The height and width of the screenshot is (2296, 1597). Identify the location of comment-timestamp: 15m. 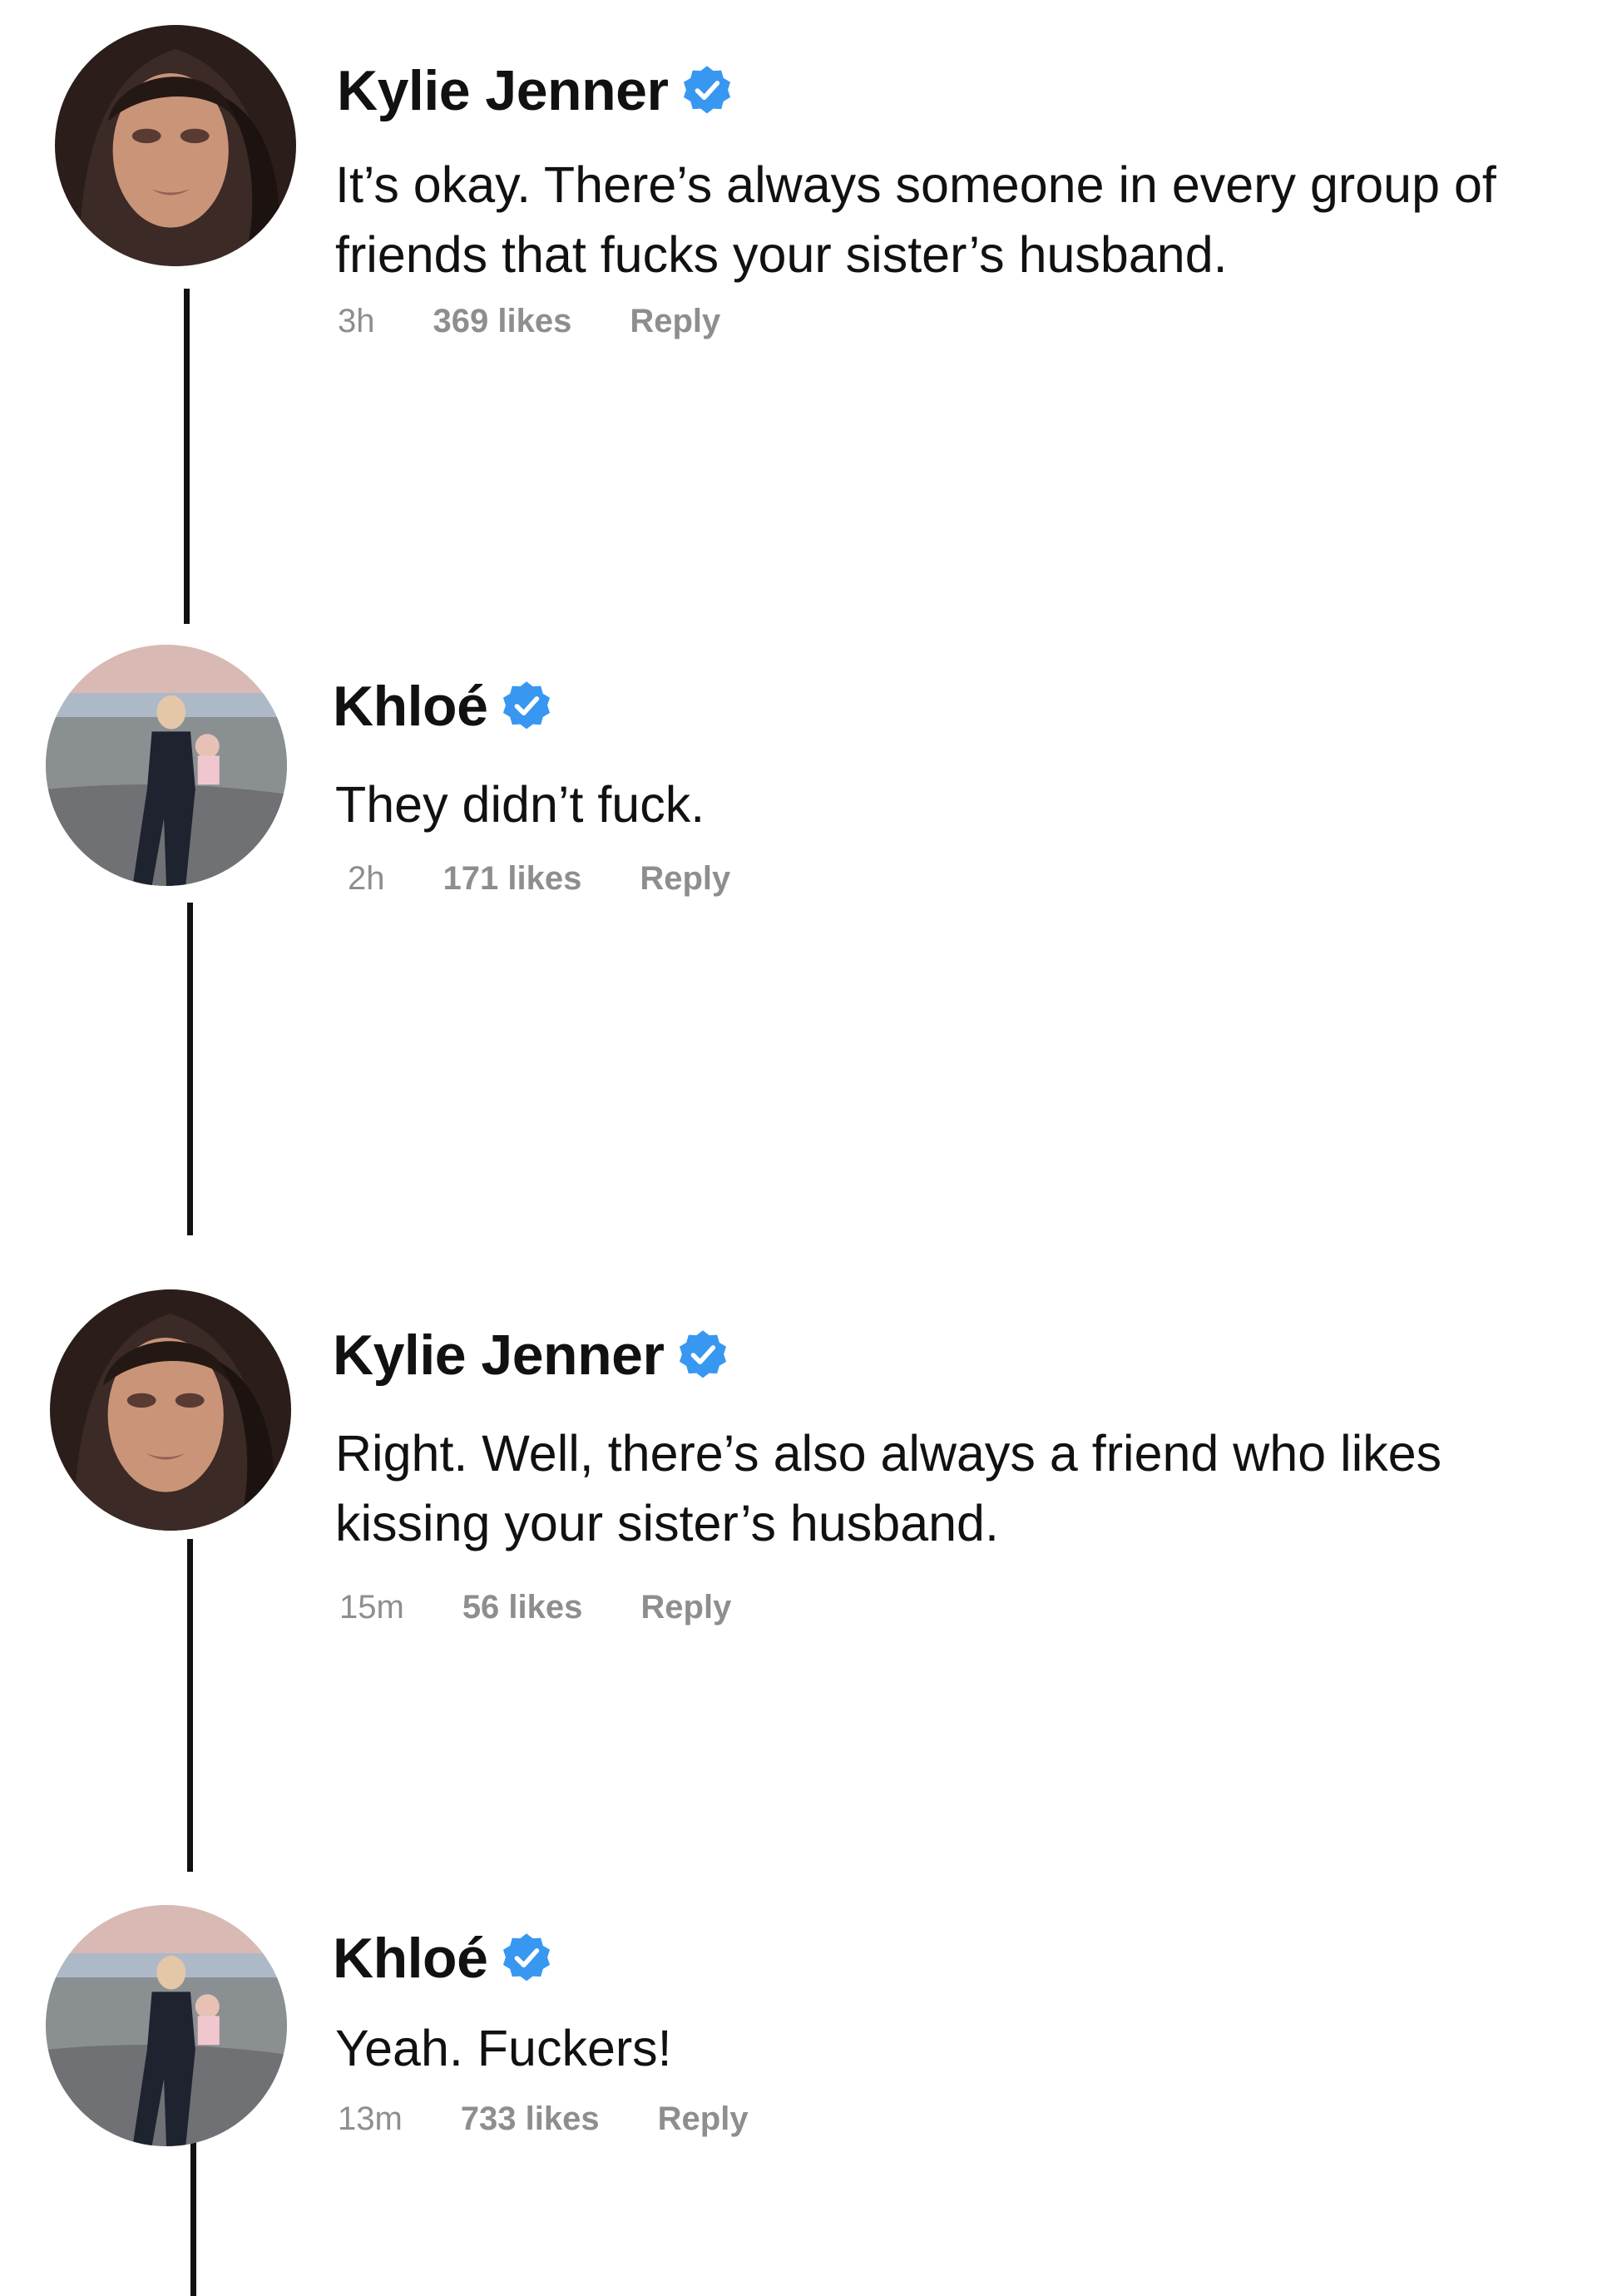
(371, 1607).